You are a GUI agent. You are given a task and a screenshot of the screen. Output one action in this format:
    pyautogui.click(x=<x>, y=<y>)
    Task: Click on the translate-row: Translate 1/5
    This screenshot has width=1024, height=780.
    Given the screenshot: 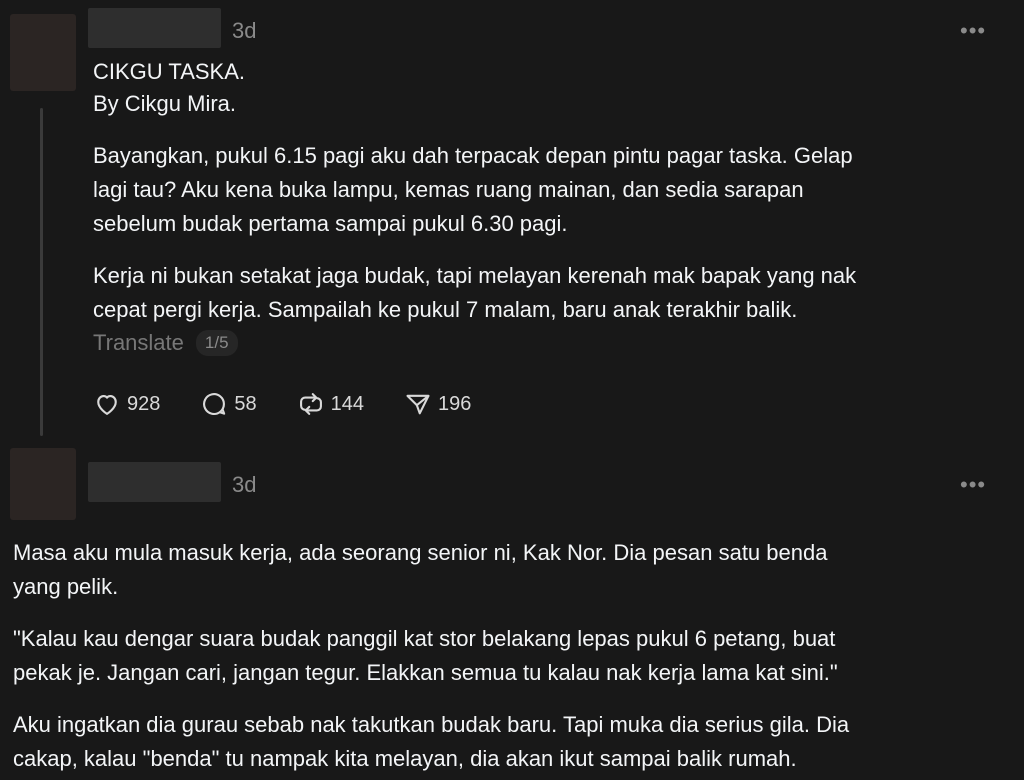 What is the action you would take?
    pyautogui.click(x=165, y=343)
    